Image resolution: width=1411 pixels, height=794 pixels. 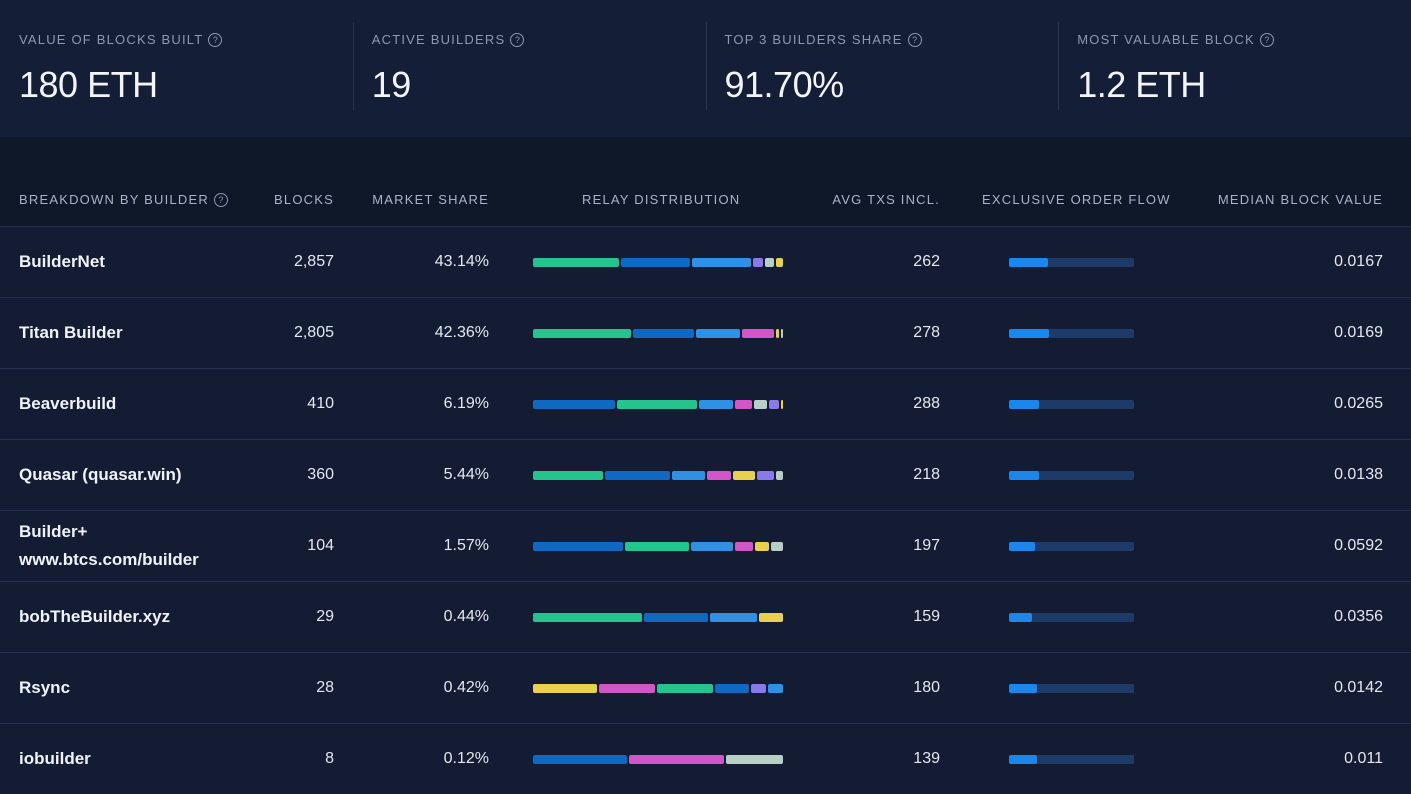 I want to click on builder-name: Titan Builder, so click(x=134, y=333).